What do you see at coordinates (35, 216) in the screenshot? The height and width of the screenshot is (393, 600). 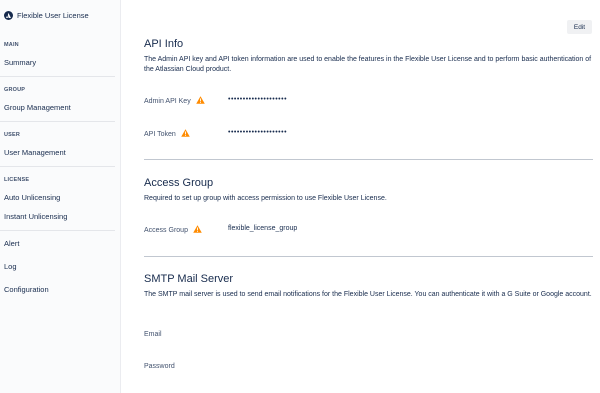 I see `sidebar-item-instant-unlicensing: Instant Unlicensing` at bounding box center [35, 216].